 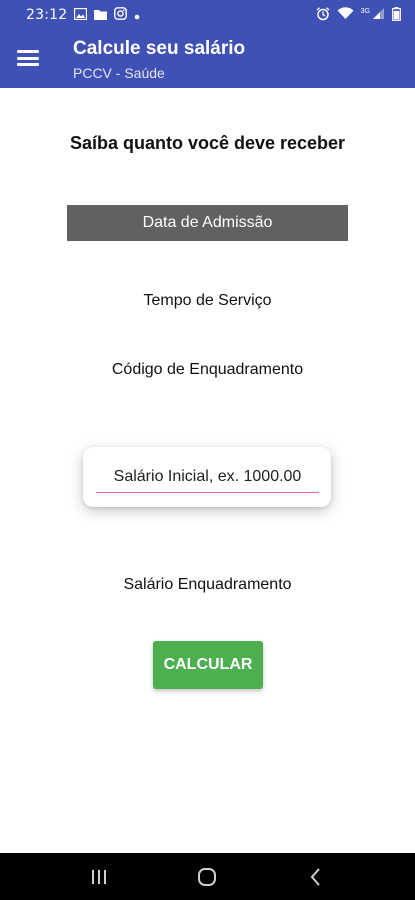 I want to click on app-subtitle: PCCV - Saúde, so click(x=119, y=73).